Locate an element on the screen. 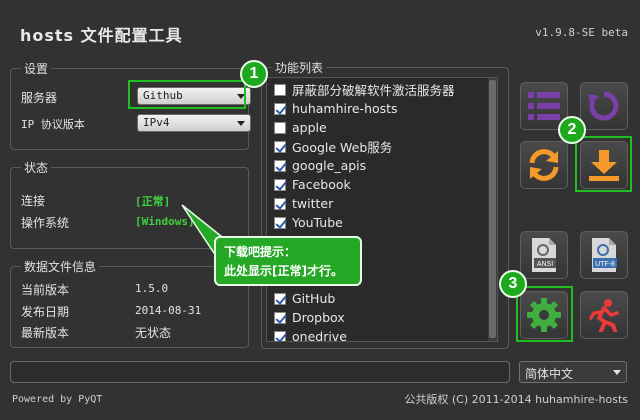  tooltip-line-2: 此处显示[正常]才行。 is located at coordinates (283, 271).